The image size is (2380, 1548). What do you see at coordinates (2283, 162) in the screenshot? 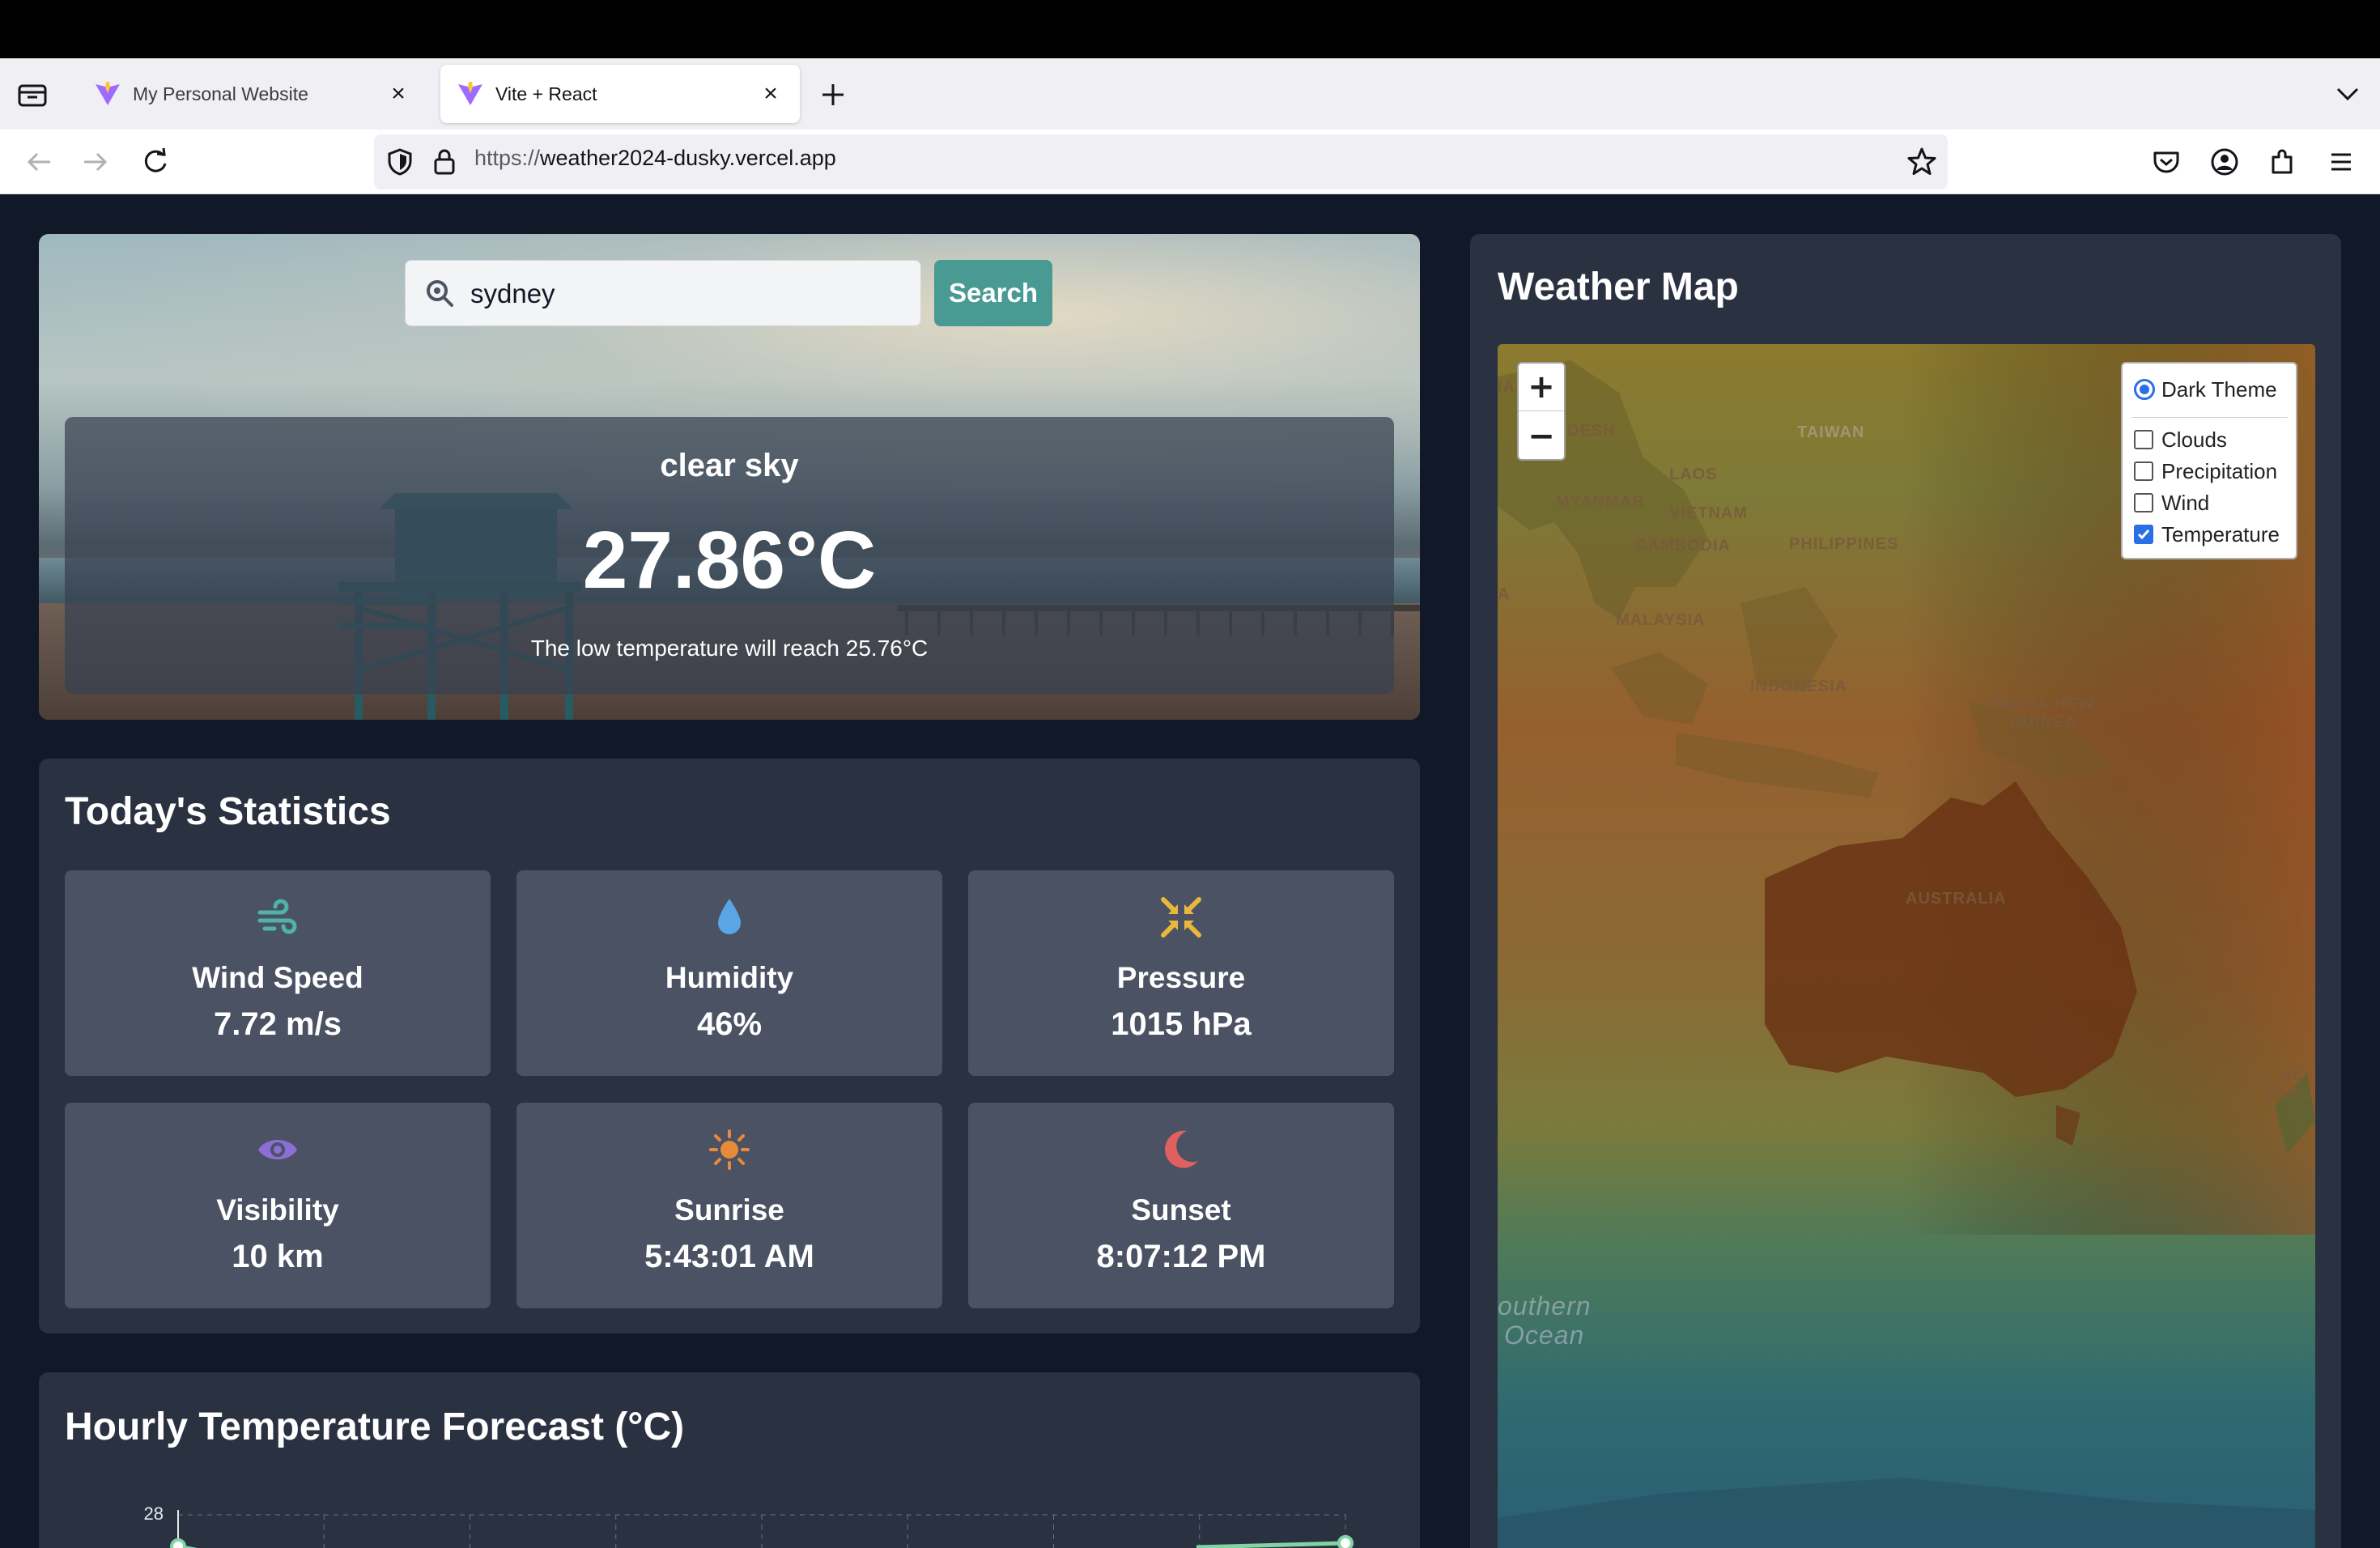
I see `extensions-icon` at bounding box center [2283, 162].